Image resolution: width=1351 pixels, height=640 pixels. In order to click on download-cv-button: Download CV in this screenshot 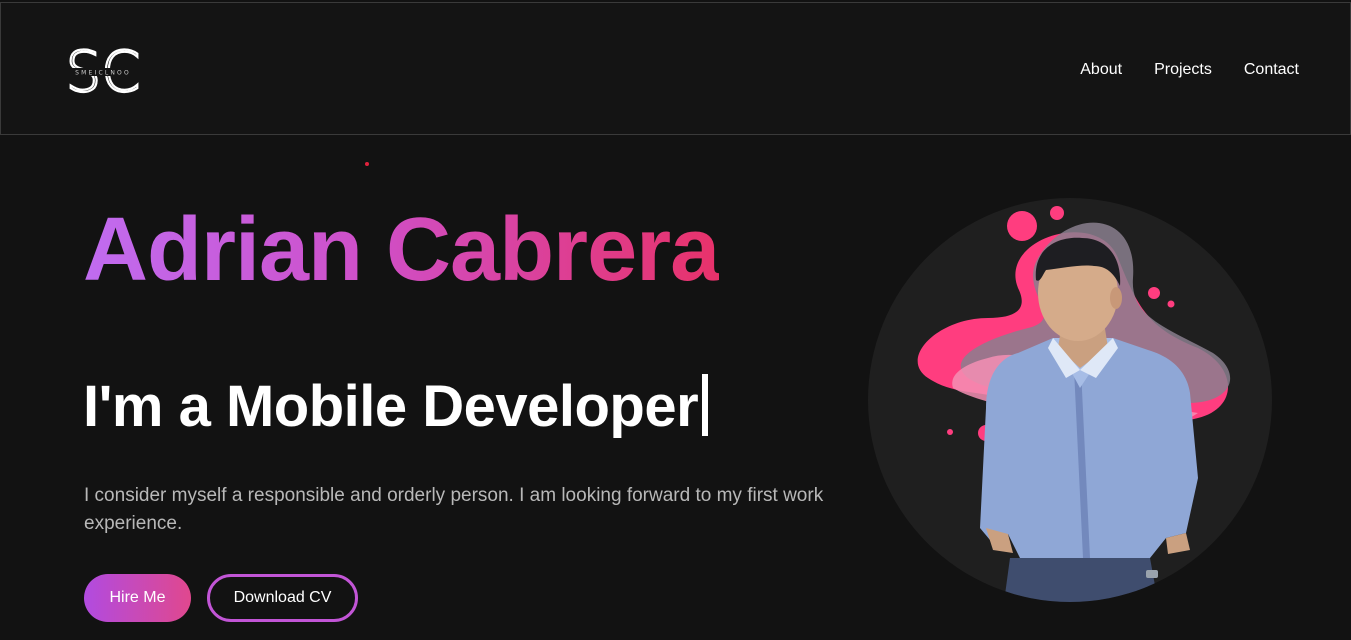, I will do `click(282, 598)`.